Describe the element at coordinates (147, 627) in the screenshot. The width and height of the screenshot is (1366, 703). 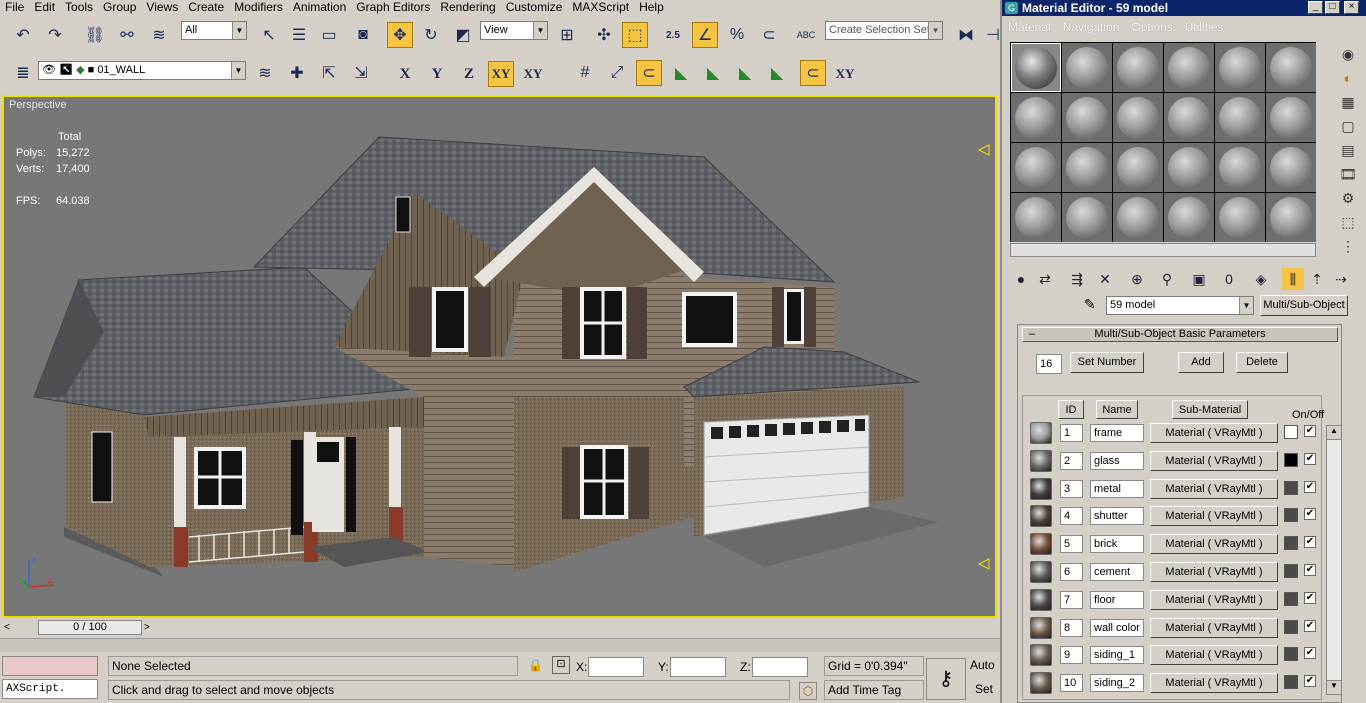
I see `time-next-icon: >` at that location.